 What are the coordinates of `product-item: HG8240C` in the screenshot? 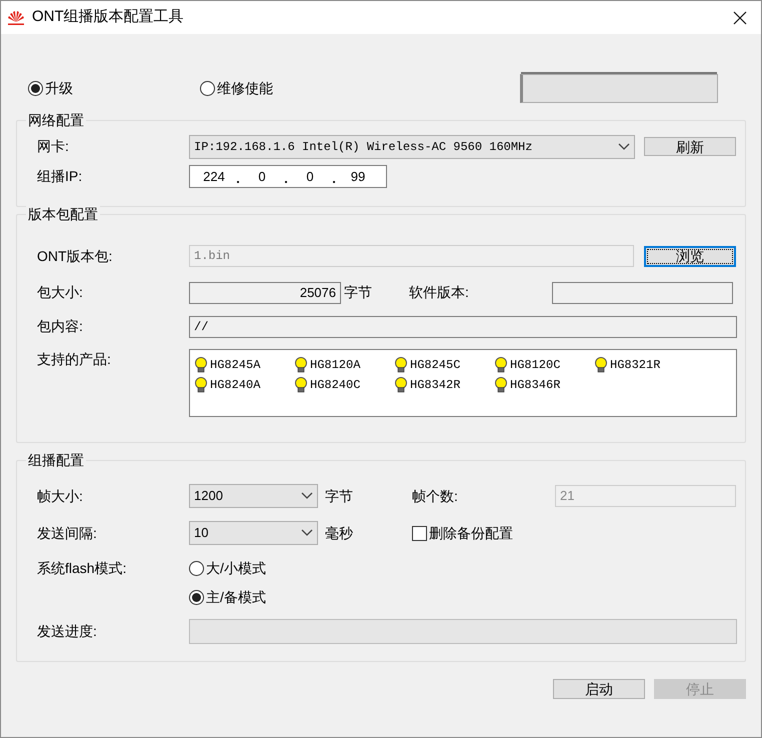 It's located at (335, 385).